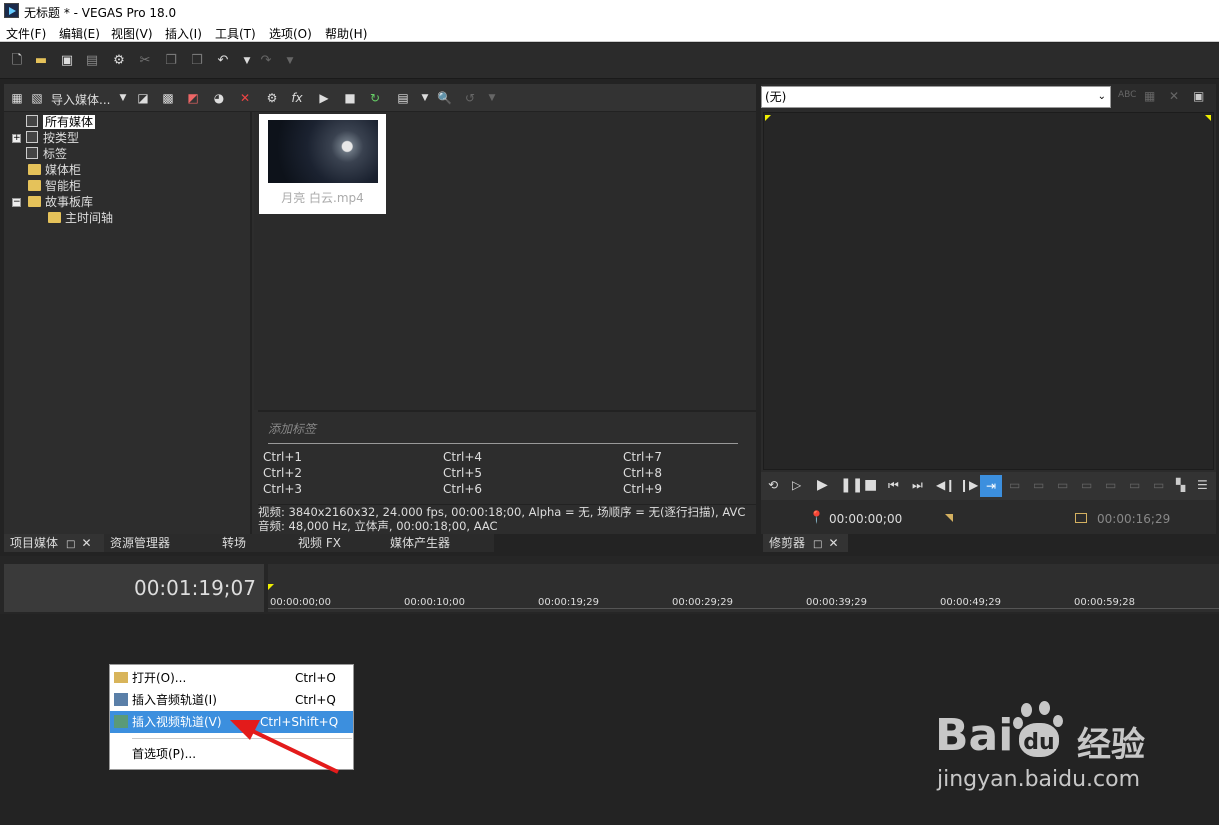  Describe the element at coordinates (60, 202) in the screenshot. I see `tree-item-storyboard: 故事板库` at that location.